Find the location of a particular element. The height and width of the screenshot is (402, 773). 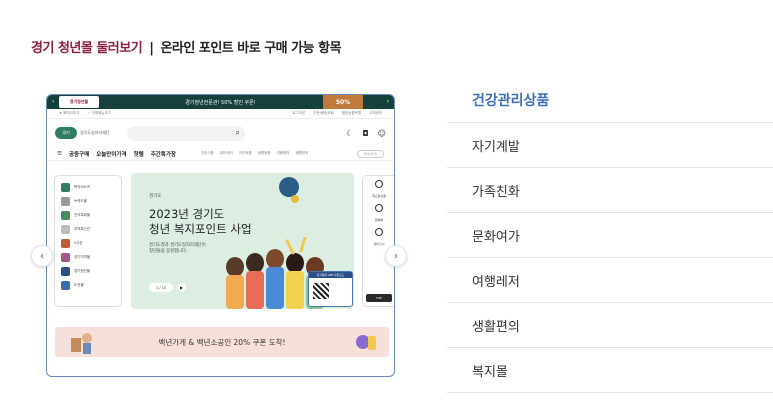

user-icon: ☺ is located at coordinates (381, 133).